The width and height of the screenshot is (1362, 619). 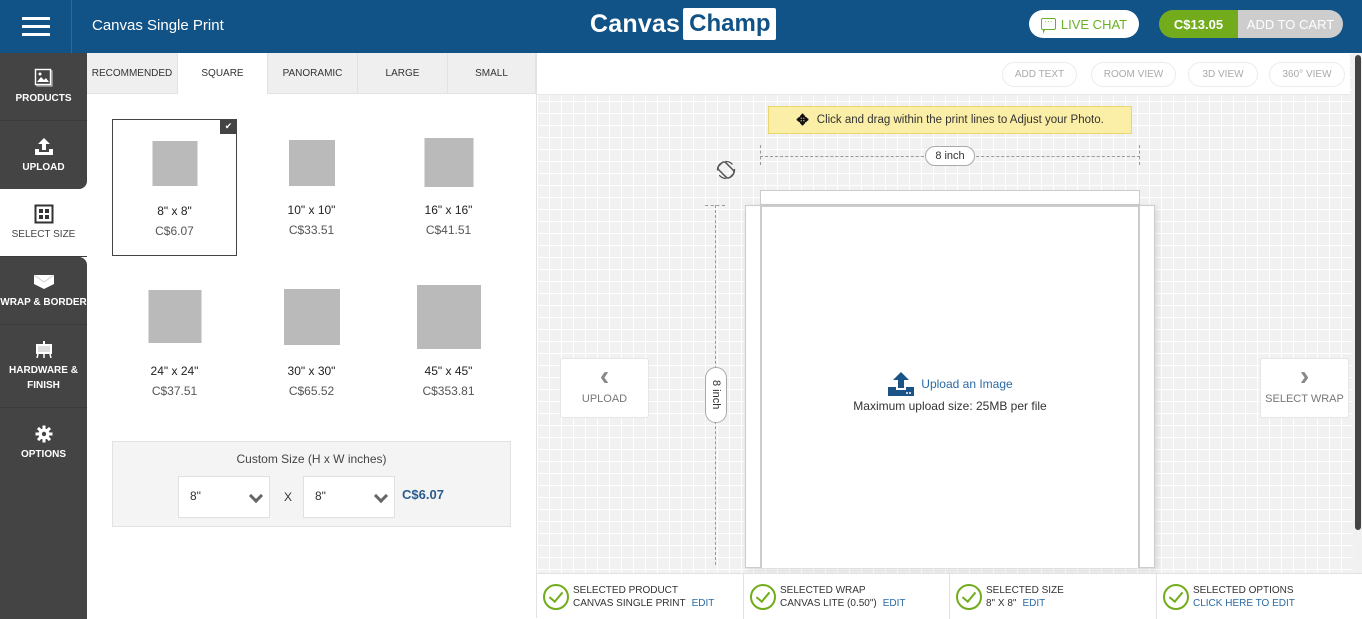 I want to click on size-price: C$37.51, so click(x=174, y=391).